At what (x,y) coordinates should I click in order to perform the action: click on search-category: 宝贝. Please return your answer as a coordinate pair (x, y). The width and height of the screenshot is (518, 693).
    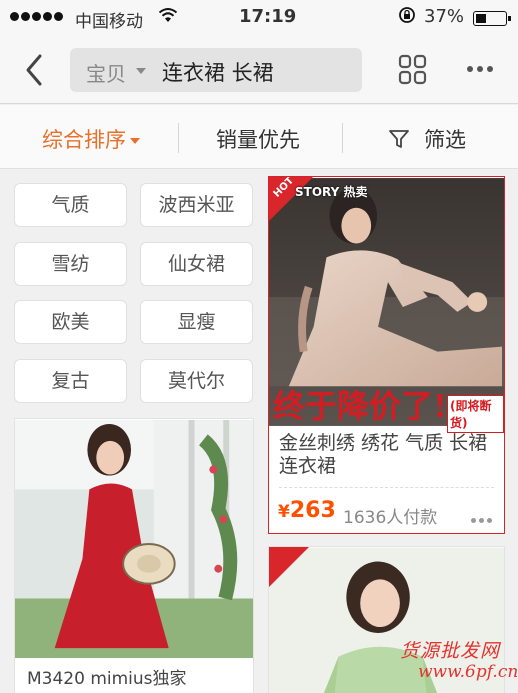
    Looking at the image, I should click on (106, 72).